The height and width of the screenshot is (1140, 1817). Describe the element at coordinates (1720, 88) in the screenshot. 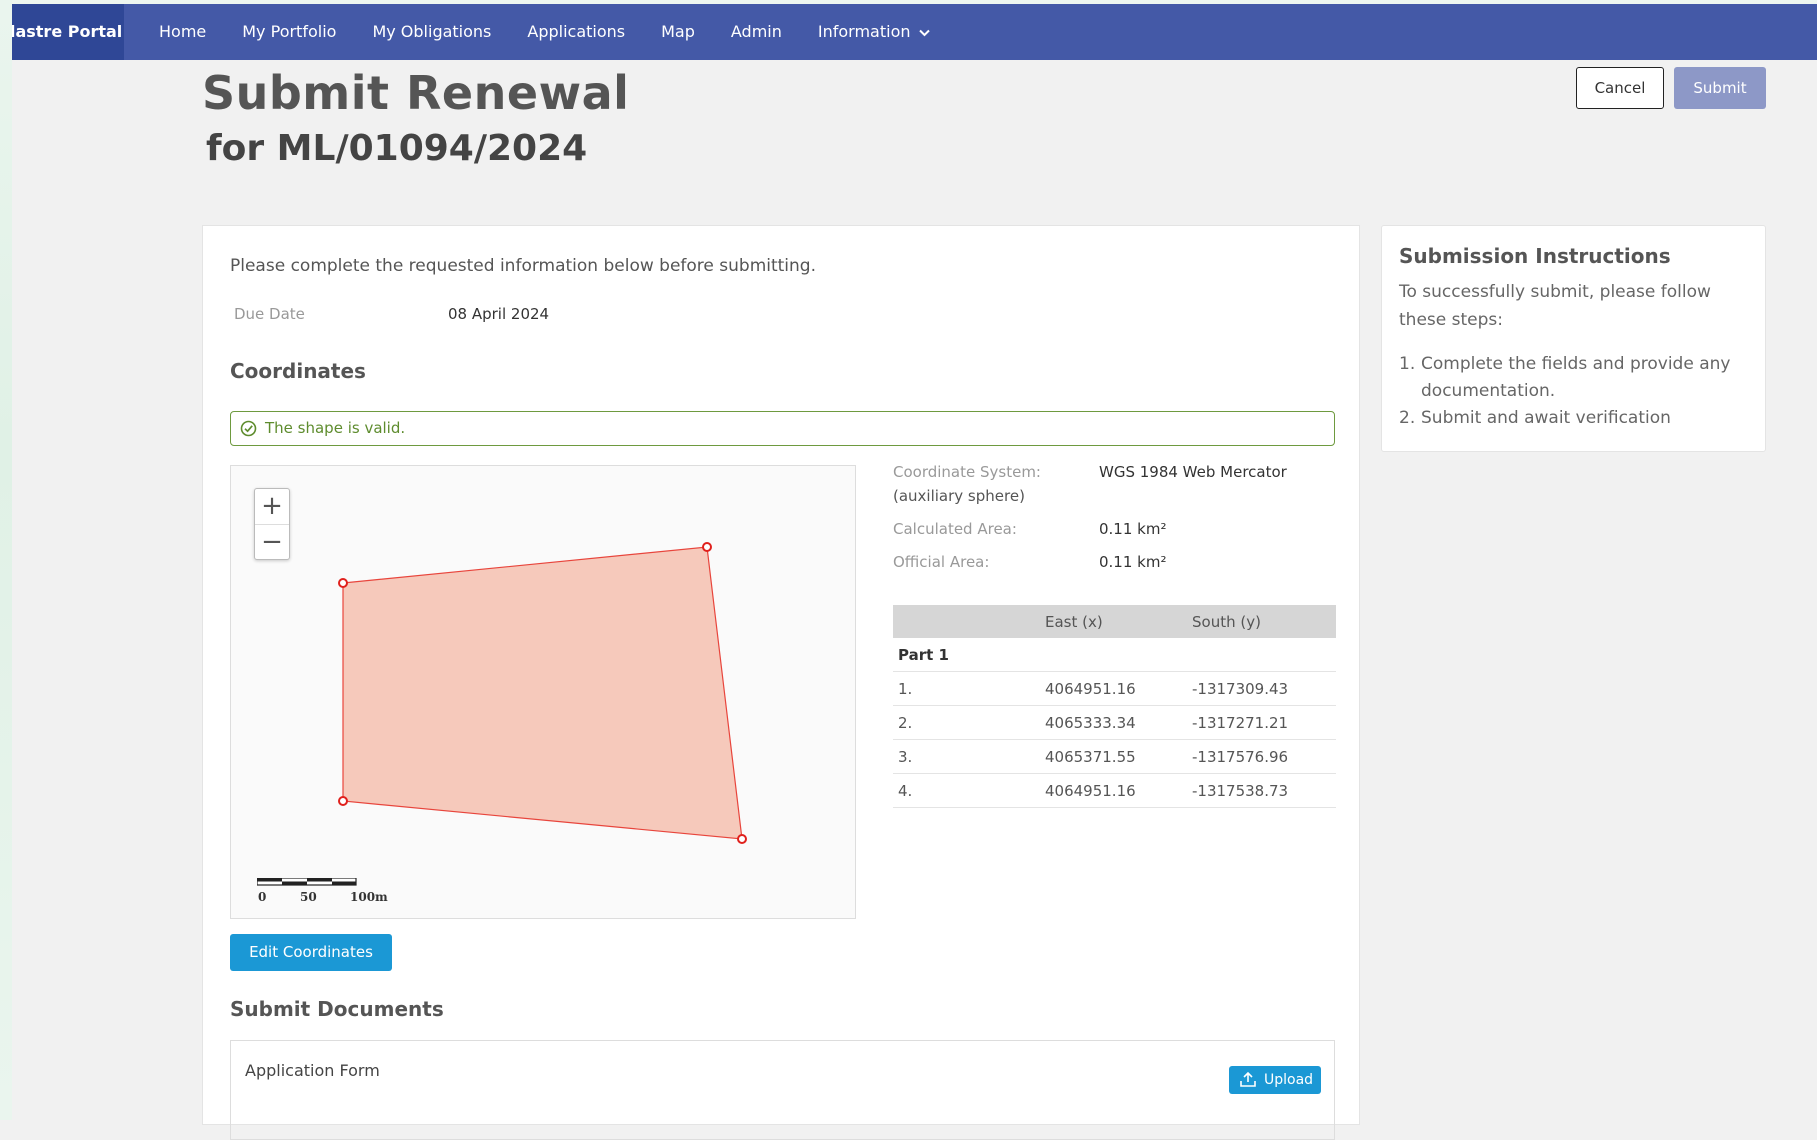

I see `submit-button: Submit` at that location.